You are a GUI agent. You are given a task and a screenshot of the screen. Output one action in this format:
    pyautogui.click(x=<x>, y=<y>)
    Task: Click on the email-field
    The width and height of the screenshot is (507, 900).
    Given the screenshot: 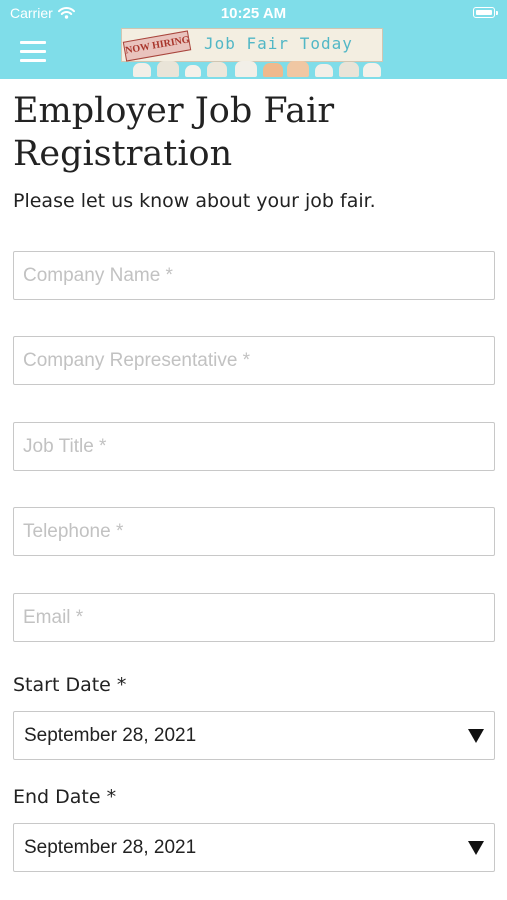 What is the action you would take?
    pyautogui.click(x=254, y=617)
    